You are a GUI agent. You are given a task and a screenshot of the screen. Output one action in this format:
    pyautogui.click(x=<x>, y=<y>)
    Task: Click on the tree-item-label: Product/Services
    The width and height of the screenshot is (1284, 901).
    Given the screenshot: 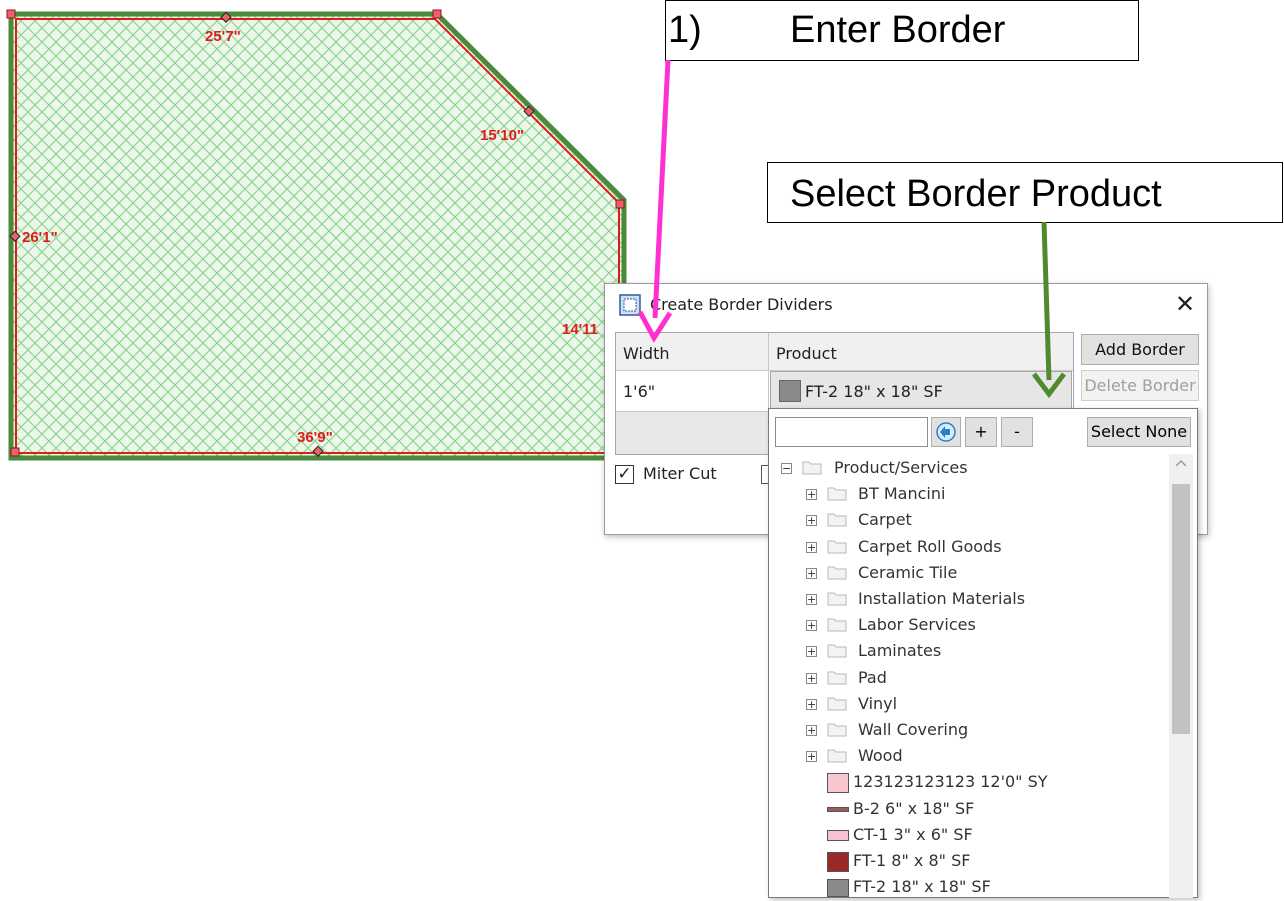 What is the action you would take?
    pyautogui.click(x=901, y=467)
    